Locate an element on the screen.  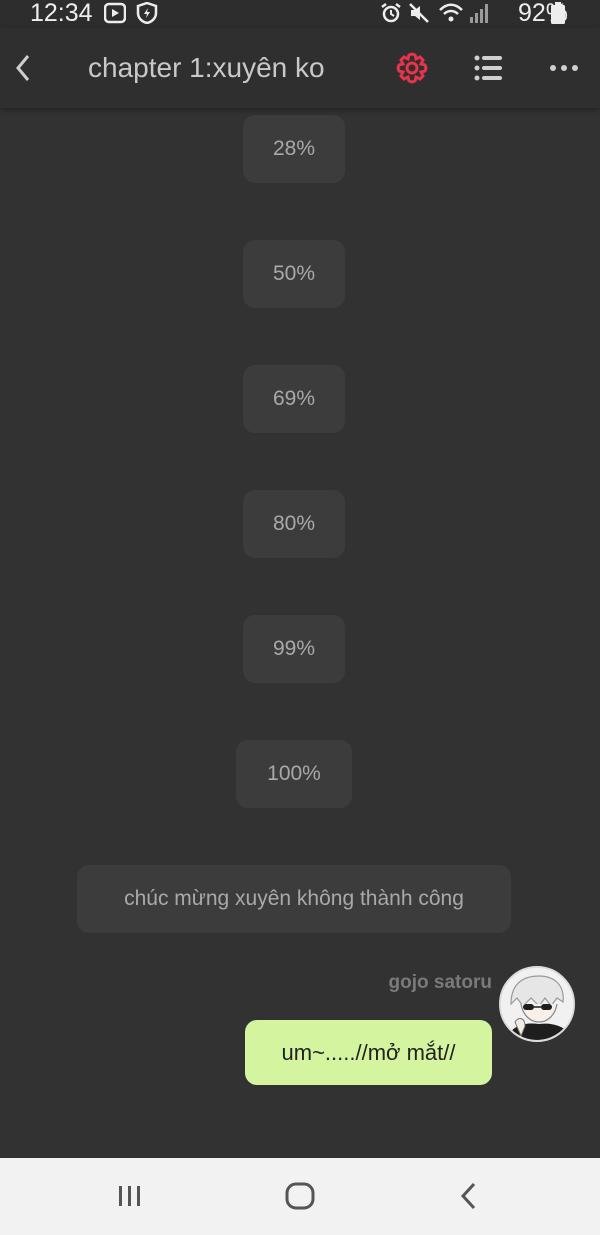
back-icon is located at coordinates (470, 1196).